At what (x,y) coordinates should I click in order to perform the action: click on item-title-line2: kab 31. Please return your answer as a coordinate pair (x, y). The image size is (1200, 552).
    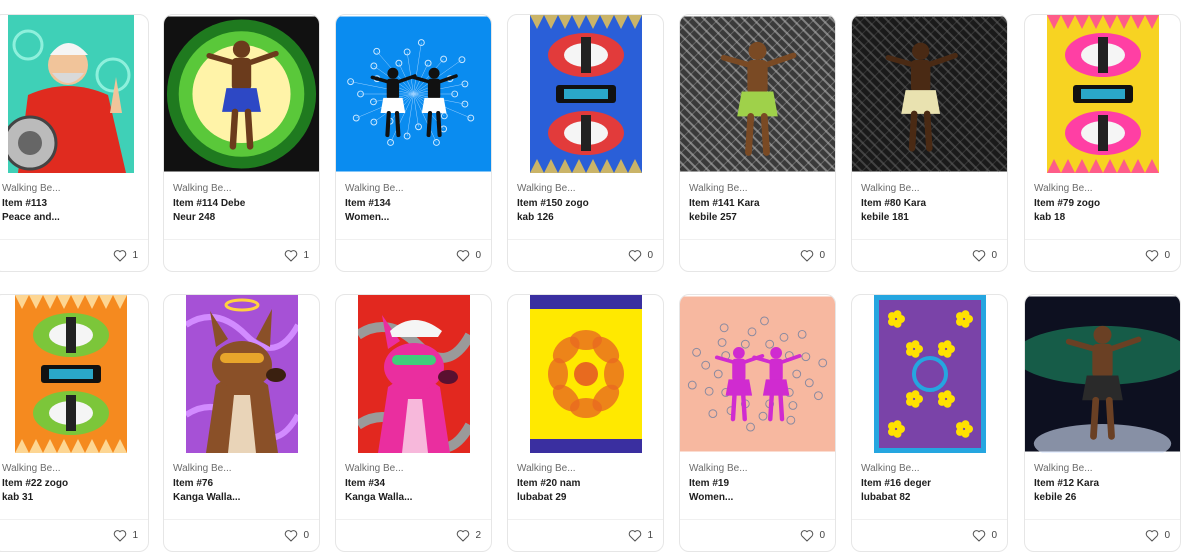
    Looking at the image, I should click on (18, 497).